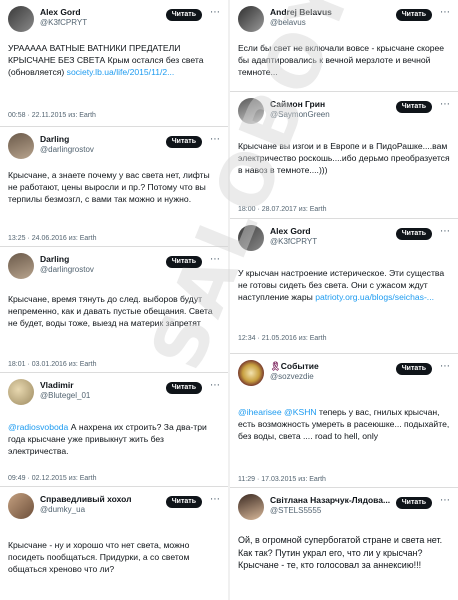  I want to click on tweet-timestamp: 18:01 · 03.01.2016 из: Earth, so click(52, 364).